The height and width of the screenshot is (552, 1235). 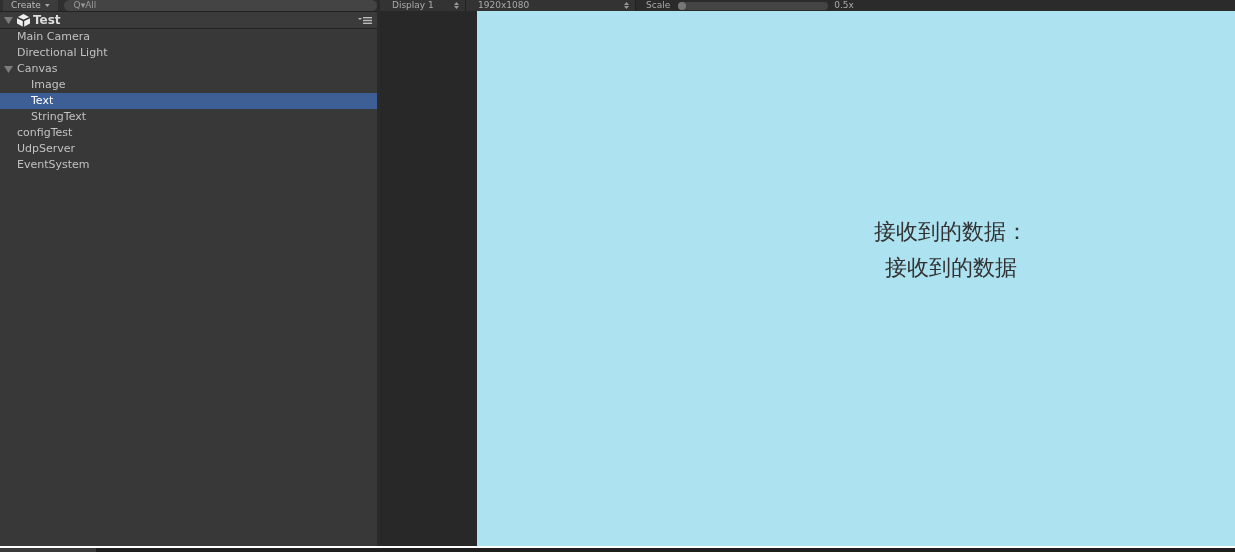 What do you see at coordinates (753, 5) in the screenshot?
I see `scale-slider` at bounding box center [753, 5].